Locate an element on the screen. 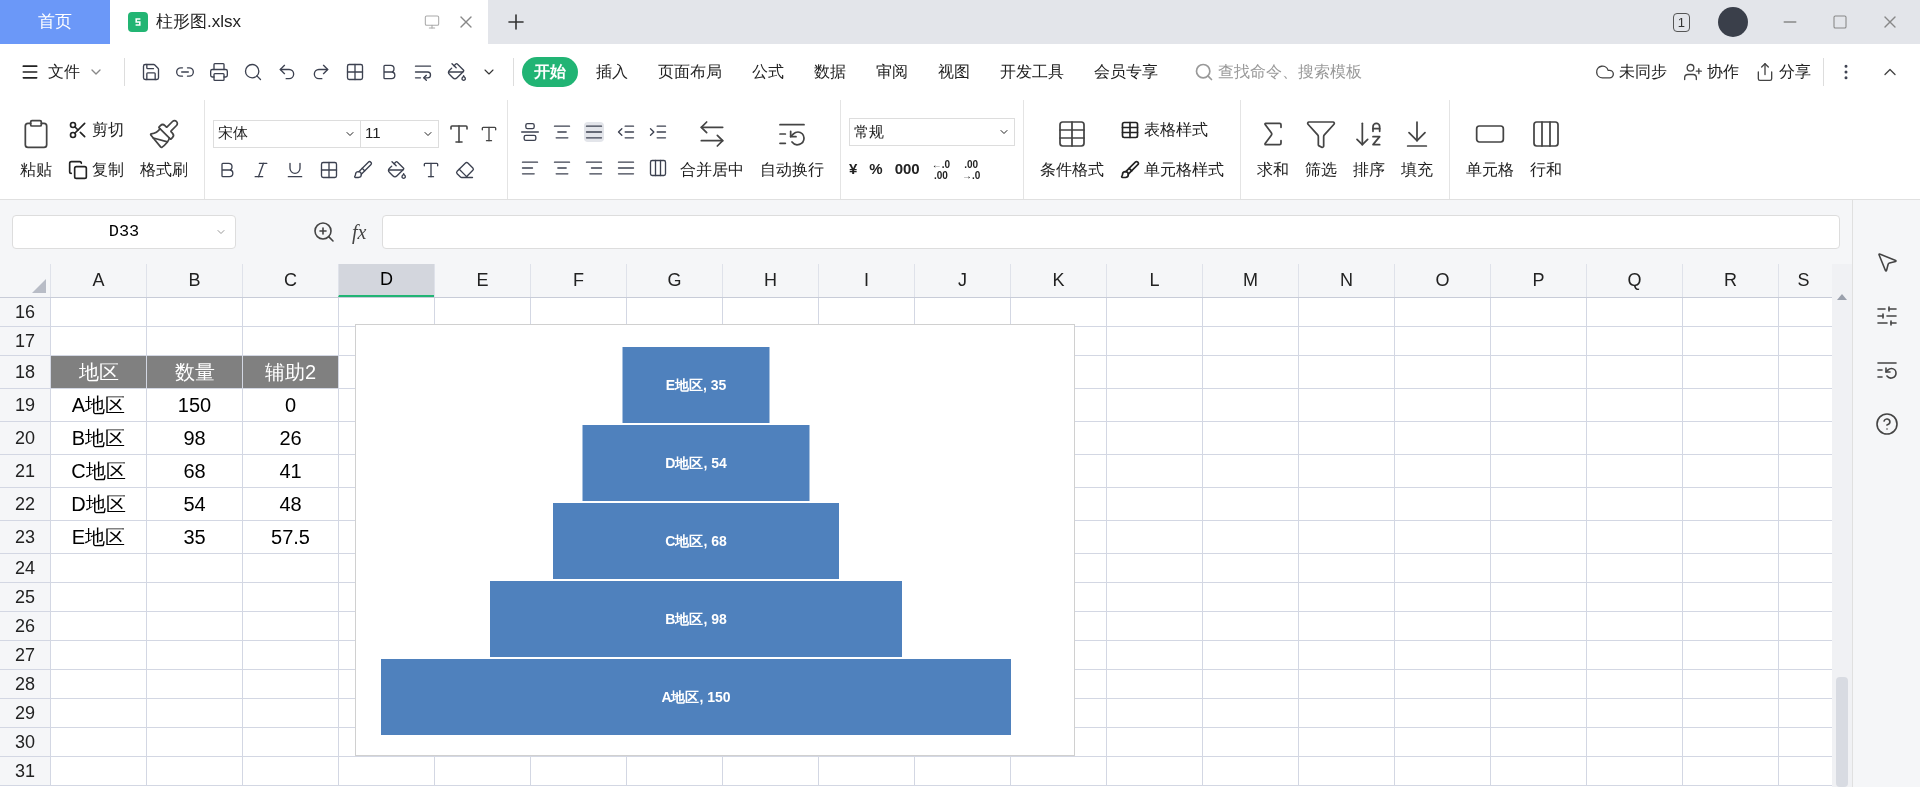  copy-button: 复制 is located at coordinates (96, 169).